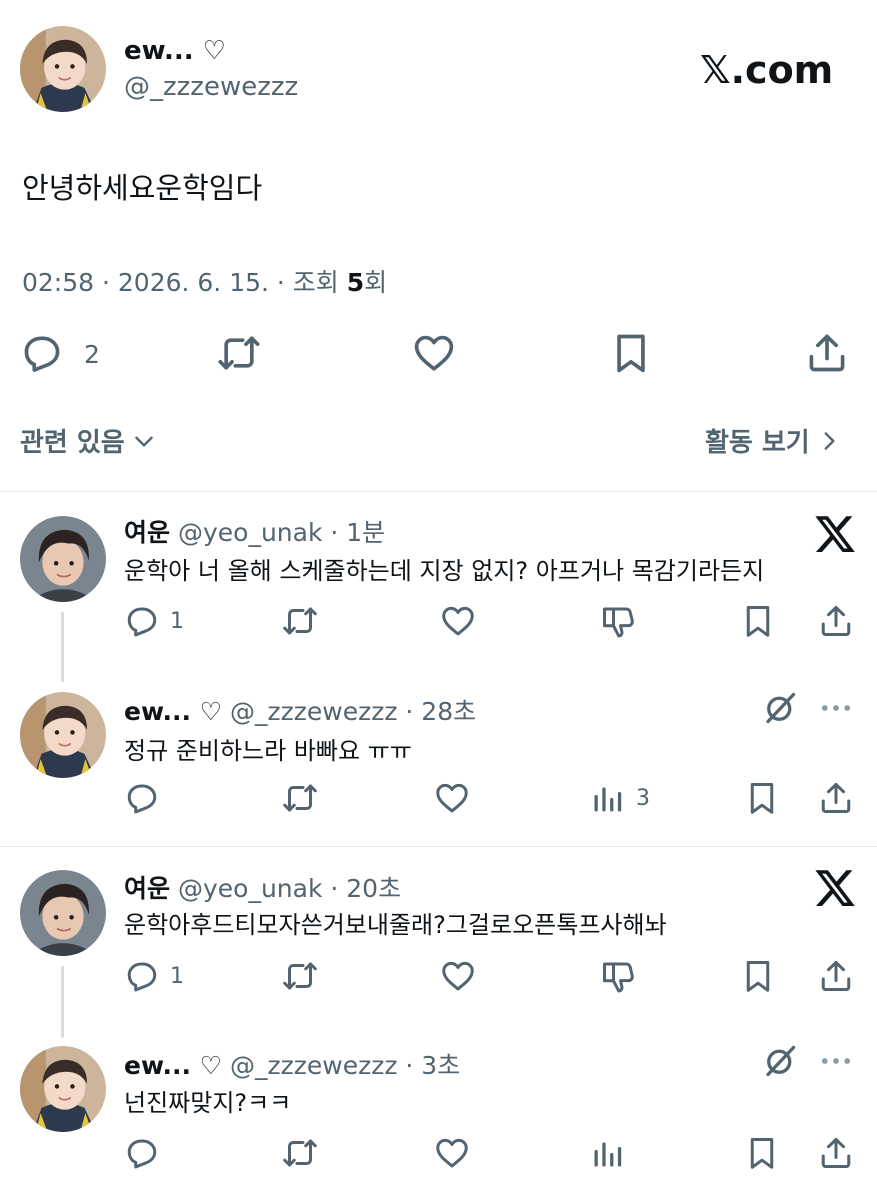 The image size is (877, 1200). I want to click on reply-handle-time: @_zzzewezzz · 28초, so click(353, 711).